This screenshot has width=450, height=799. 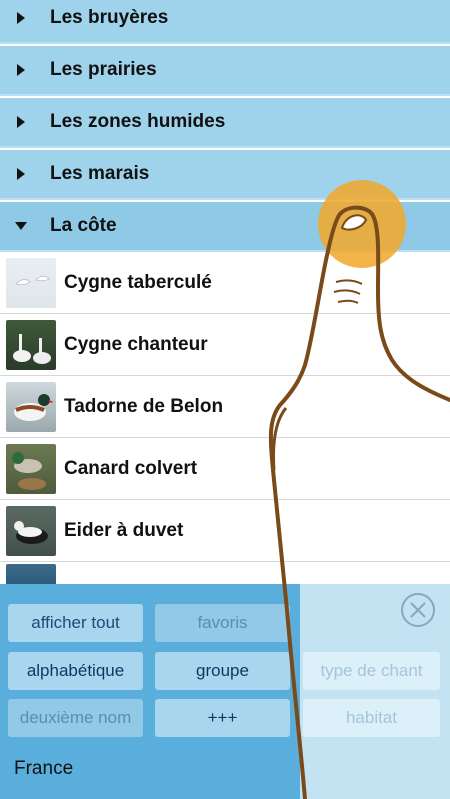 I want to click on favorites-button: favoris, so click(x=222, y=623).